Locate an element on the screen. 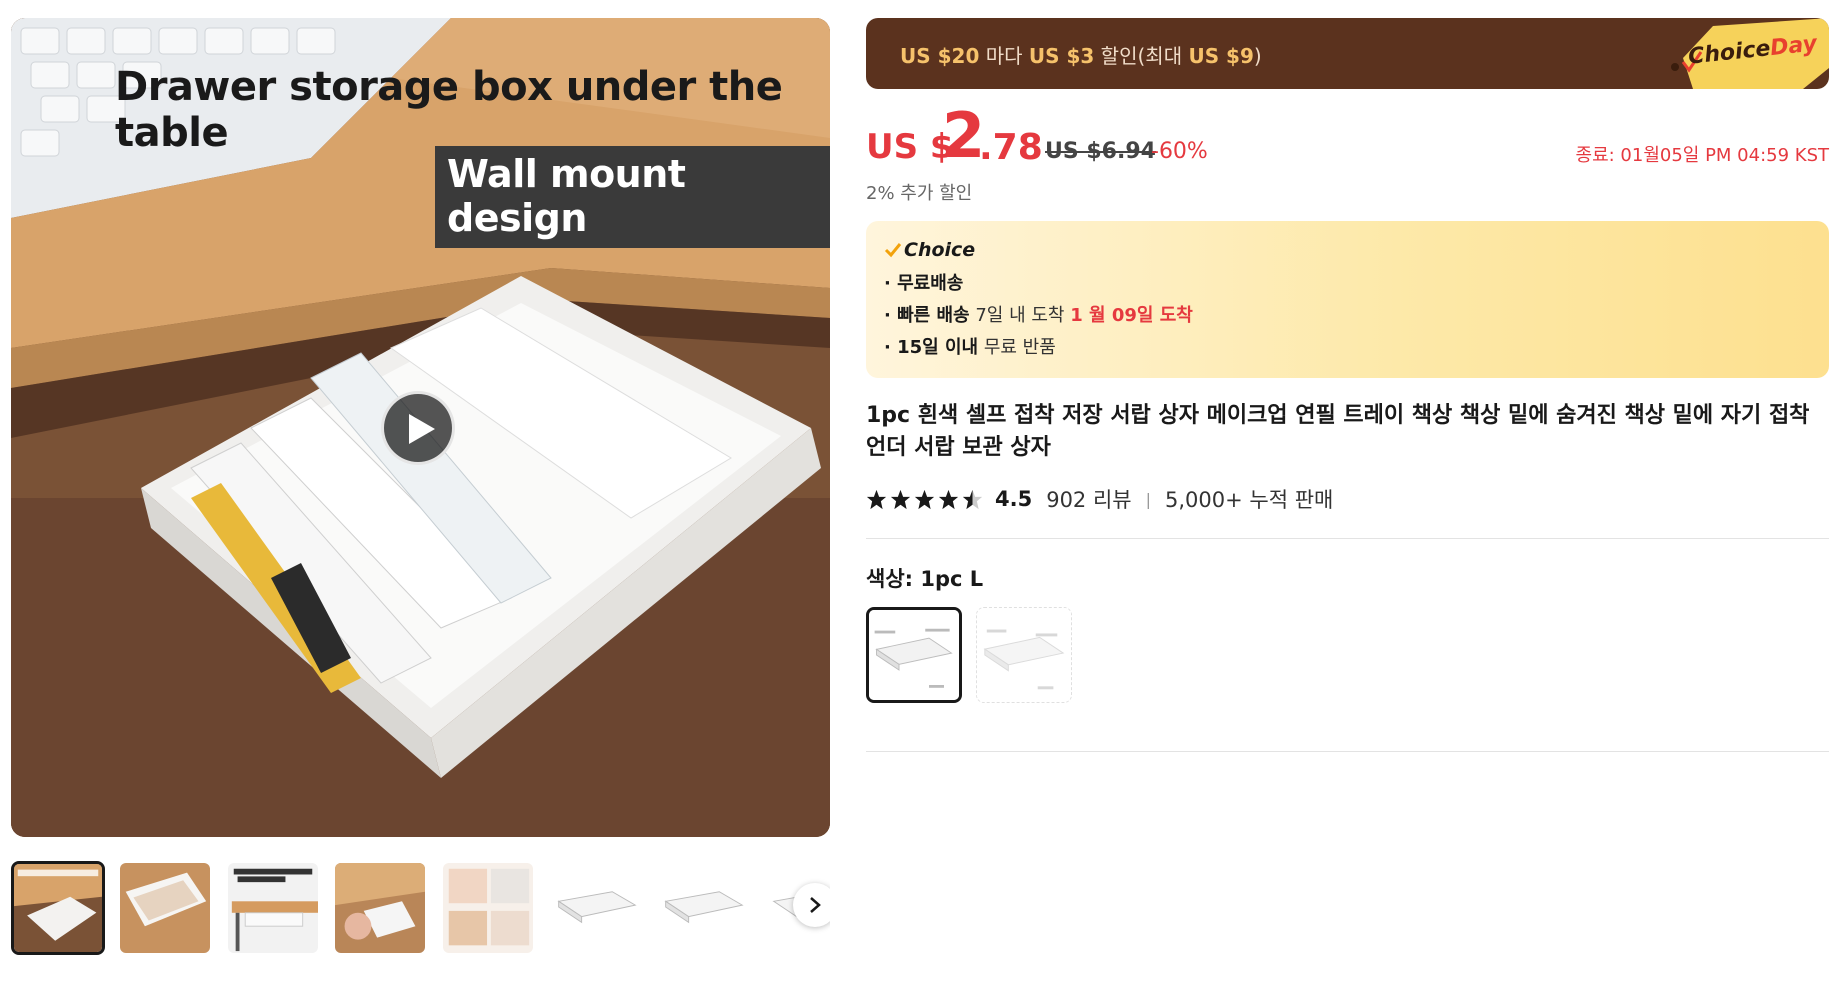 The width and height of the screenshot is (1839, 984). choice-fast-delivery: · 빠른 배송 7일 내 도착 1 월 09일 도착 is located at coordinates (1347, 314).